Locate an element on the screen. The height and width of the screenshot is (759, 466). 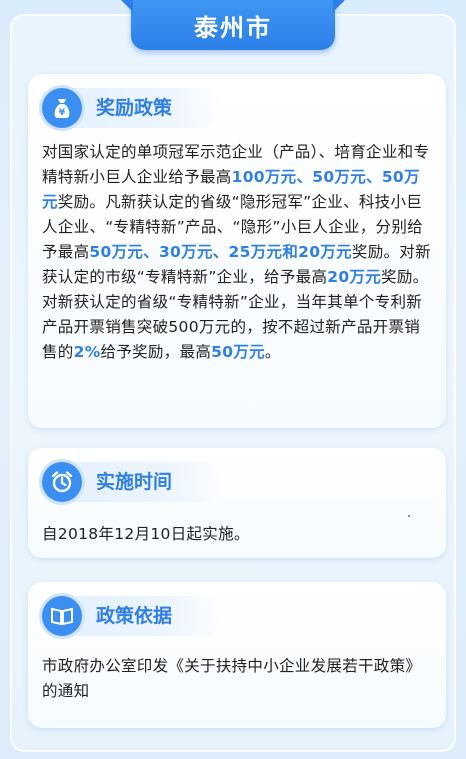
body-text: 给予奖励，最高 is located at coordinates (156, 352).